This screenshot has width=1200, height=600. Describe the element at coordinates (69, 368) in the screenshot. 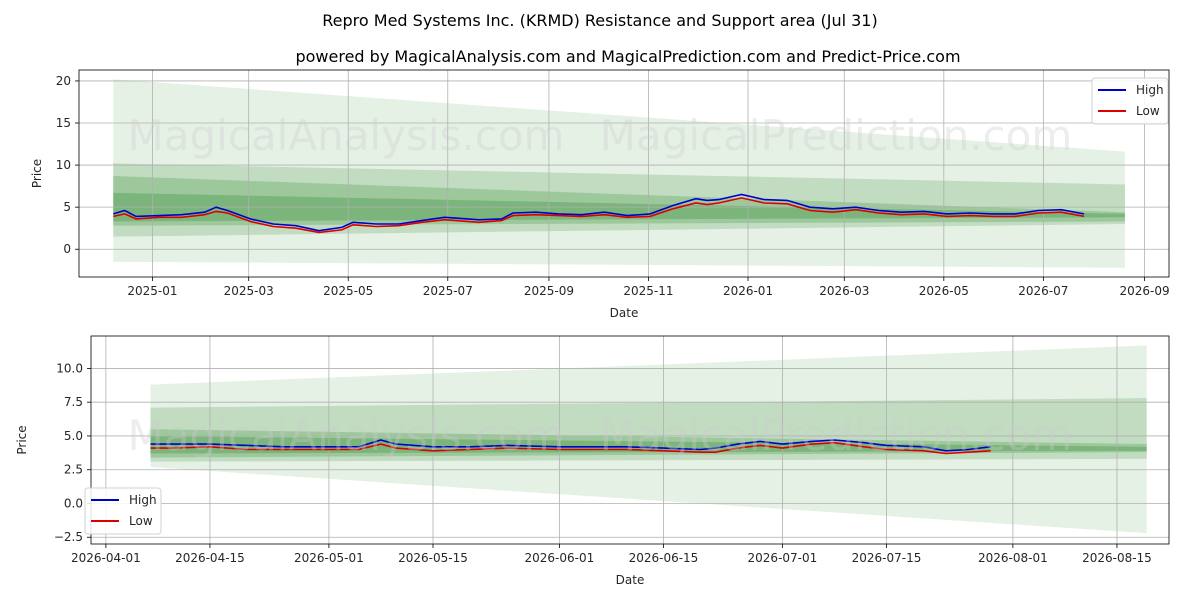

I see `y-tick-label: 10.0` at that location.